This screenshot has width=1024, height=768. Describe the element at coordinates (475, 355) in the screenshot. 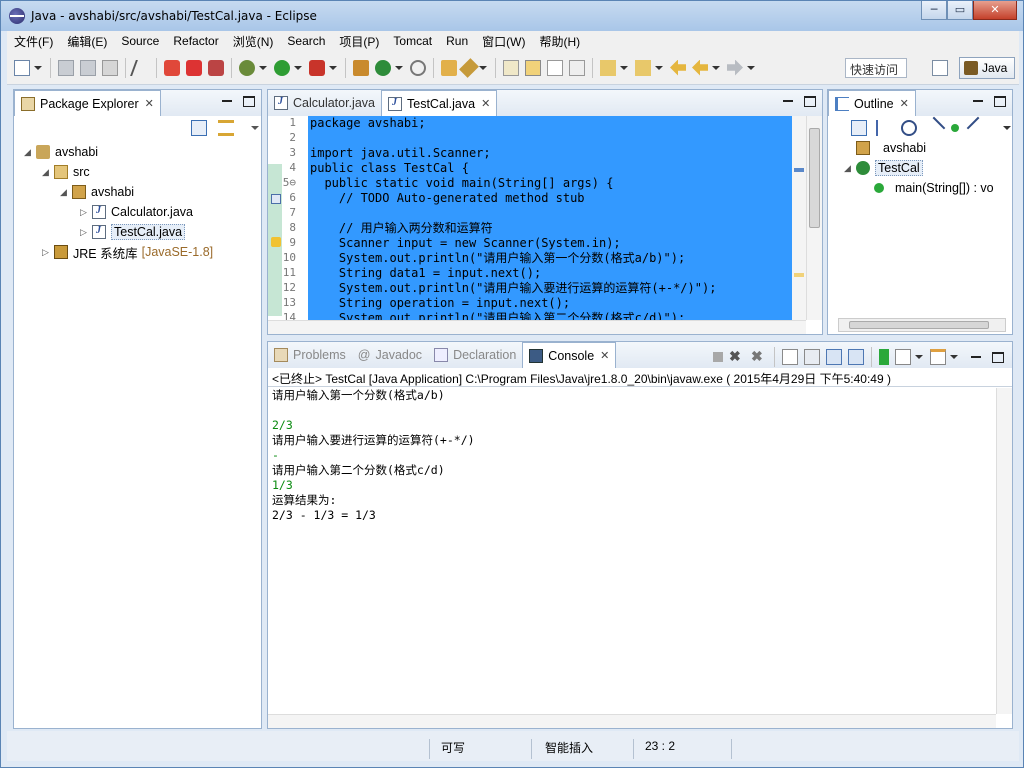

I see `tab-declaration: Declaration` at that location.